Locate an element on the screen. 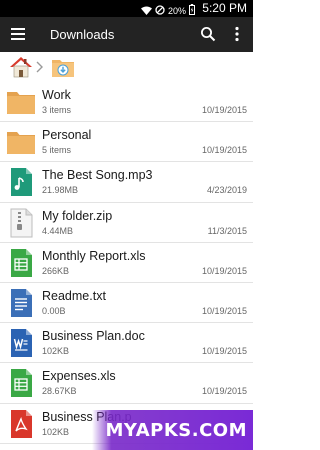 The image size is (320, 450). page-title: Downloads is located at coordinates (82, 34).